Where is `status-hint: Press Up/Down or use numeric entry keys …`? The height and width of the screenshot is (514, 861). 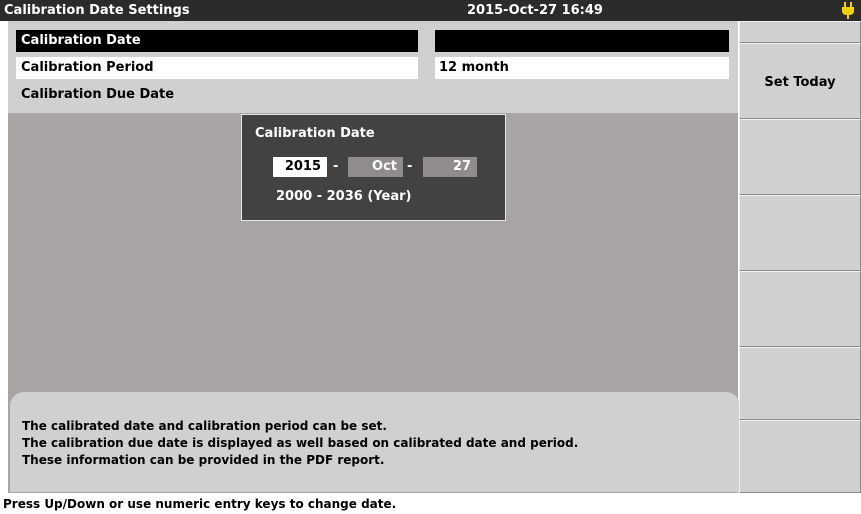 status-hint: Press Up/Down or use numeric entry keys … is located at coordinates (200, 504).